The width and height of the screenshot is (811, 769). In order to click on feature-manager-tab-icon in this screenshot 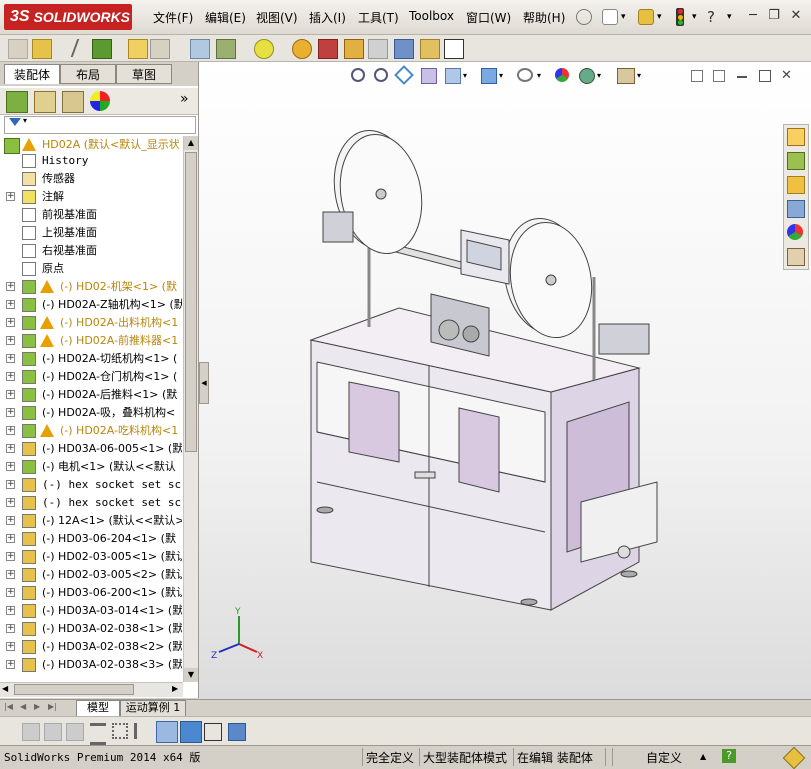, I will do `click(17, 102)`.